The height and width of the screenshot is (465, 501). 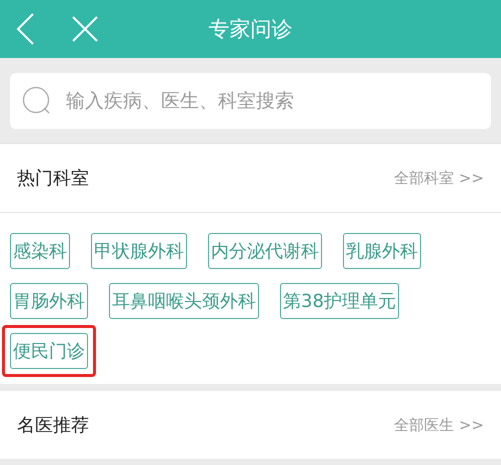 What do you see at coordinates (250, 101) in the screenshot?
I see `search-field: 输入疾病、医生、科室搜索` at bounding box center [250, 101].